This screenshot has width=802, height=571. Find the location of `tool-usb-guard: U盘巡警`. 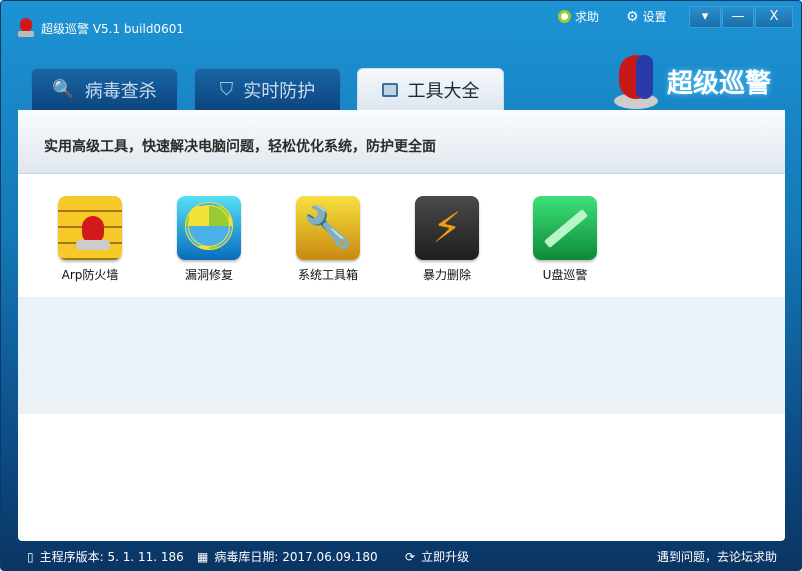

tool-usb-guard: U盘巡警 is located at coordinates (565, 239).